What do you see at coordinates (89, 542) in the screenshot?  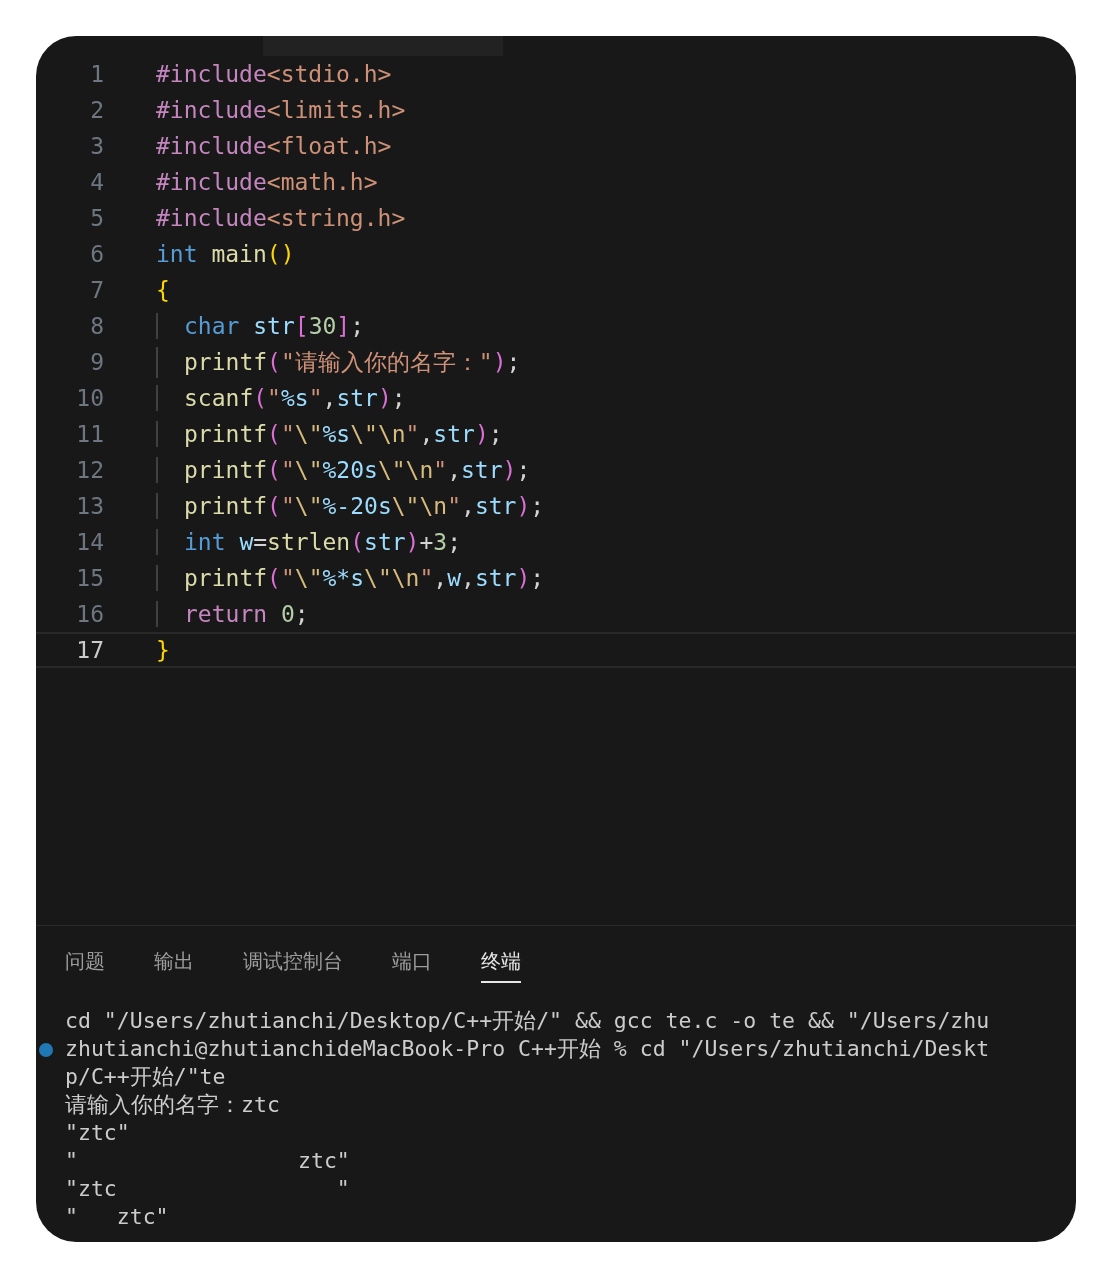 I see `line-number: 14` at bounding box center [89, 542].